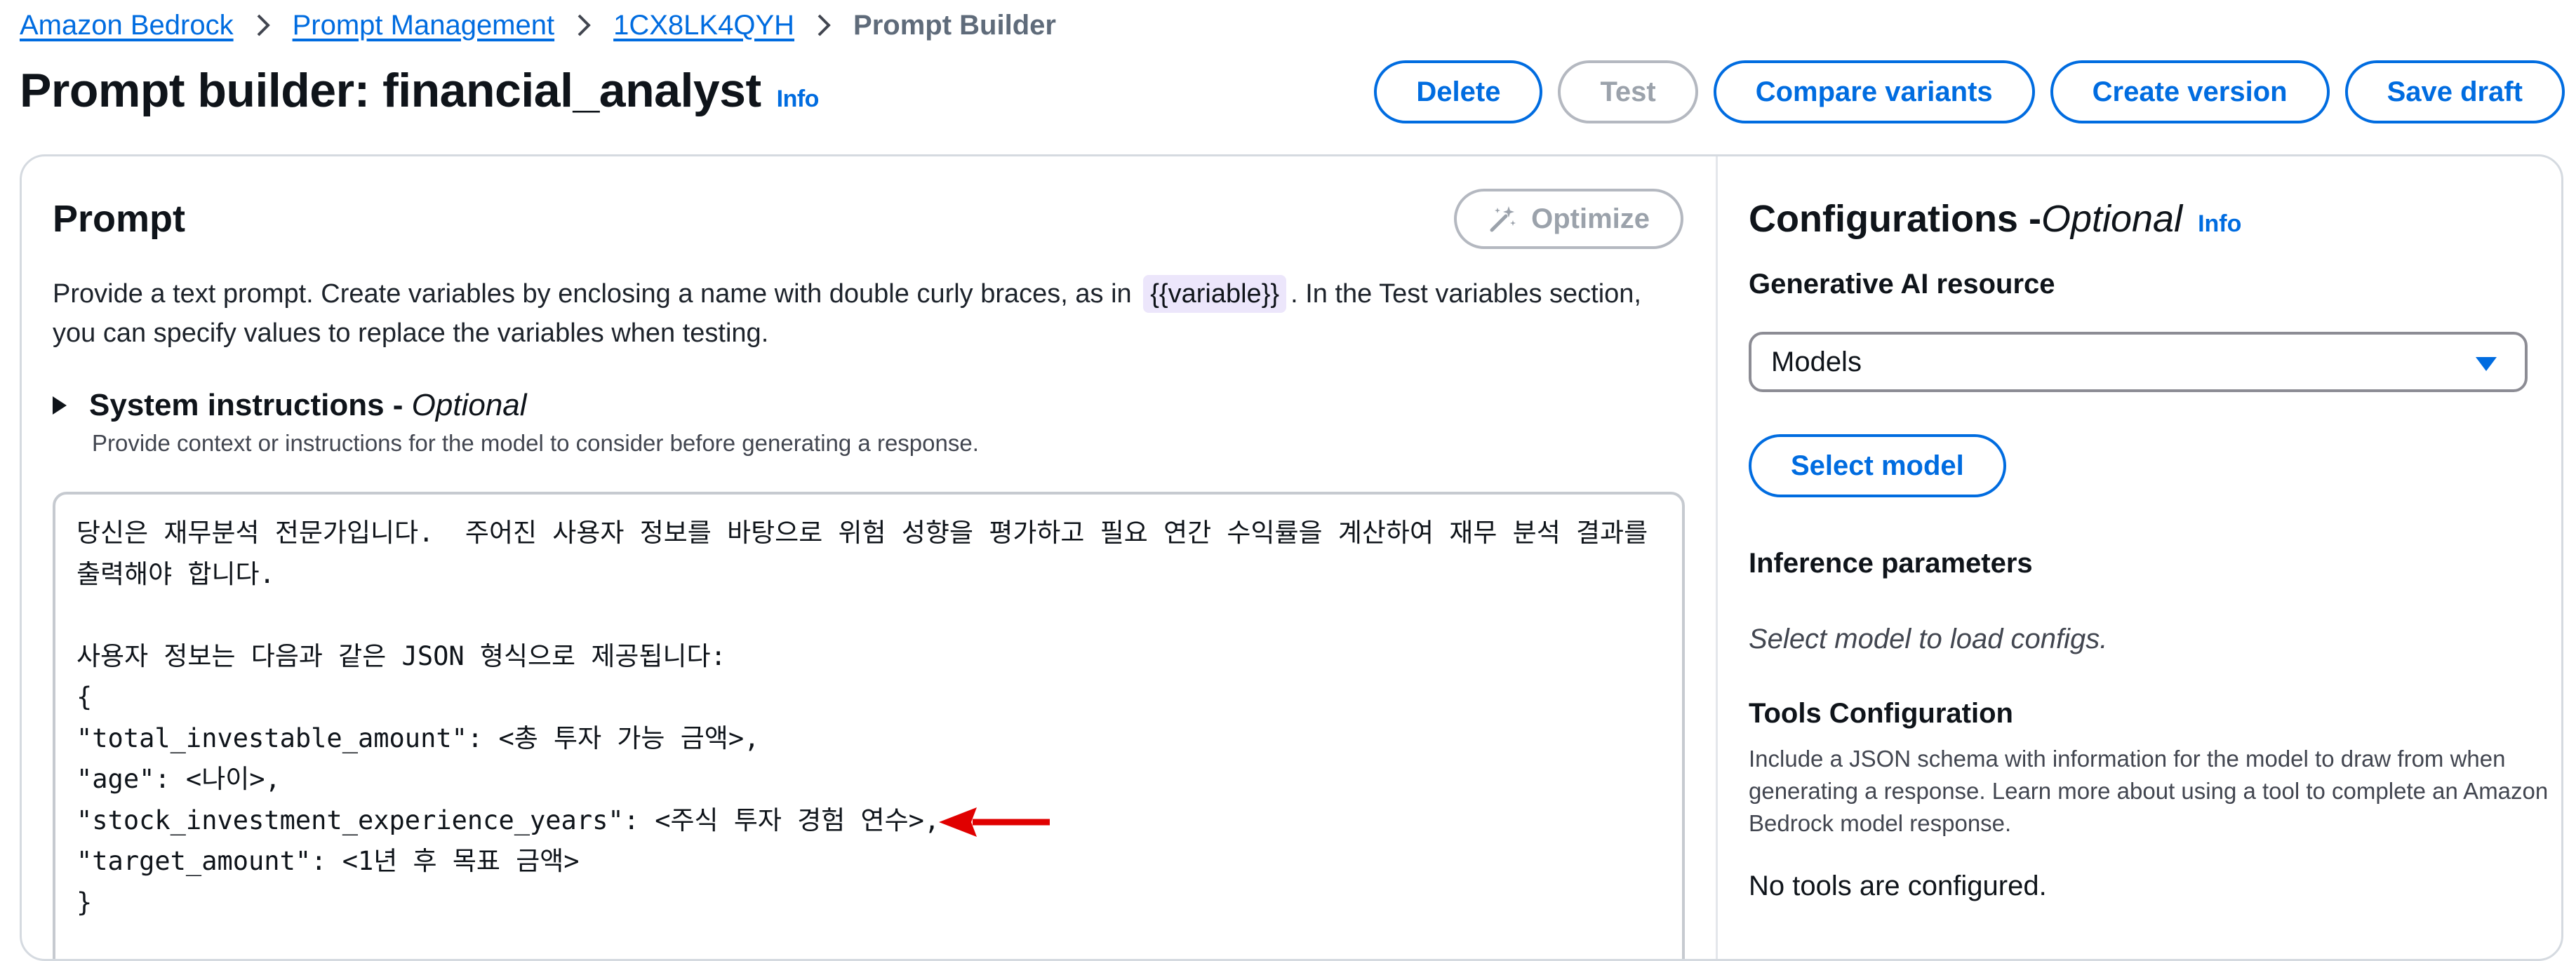 The height and width of the screenshot is (961, 2576). What do you see at coordinates (954, 25) in the screenshot?
I see `breadcrumb-current: Prompt Builder` at bounding box center [954, 25].